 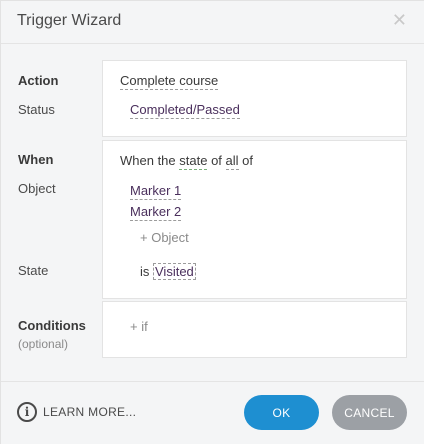 I want to click on status-label: Status, so click(x=36, y=109).